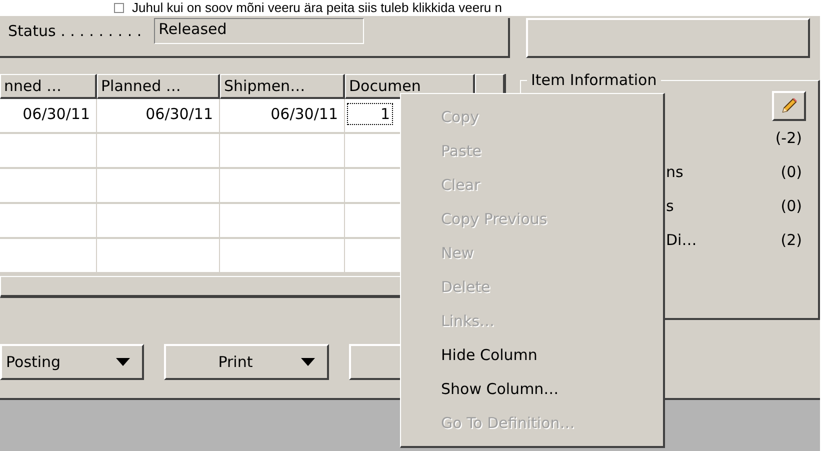 The height and width of the screenshot is (451, 837). Describe the element at coordinates (532, 355) in the screenshot. I see `menu-item: Hide Column` at that location.